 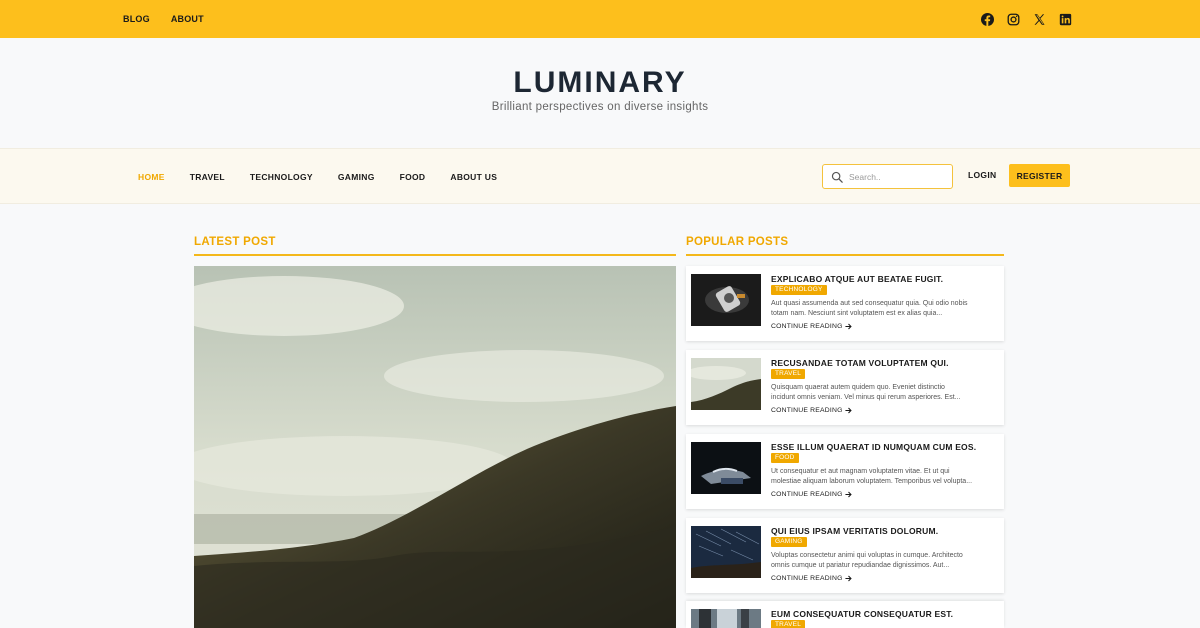 I want to click on facebook-icon, so click(x=987, y=19).